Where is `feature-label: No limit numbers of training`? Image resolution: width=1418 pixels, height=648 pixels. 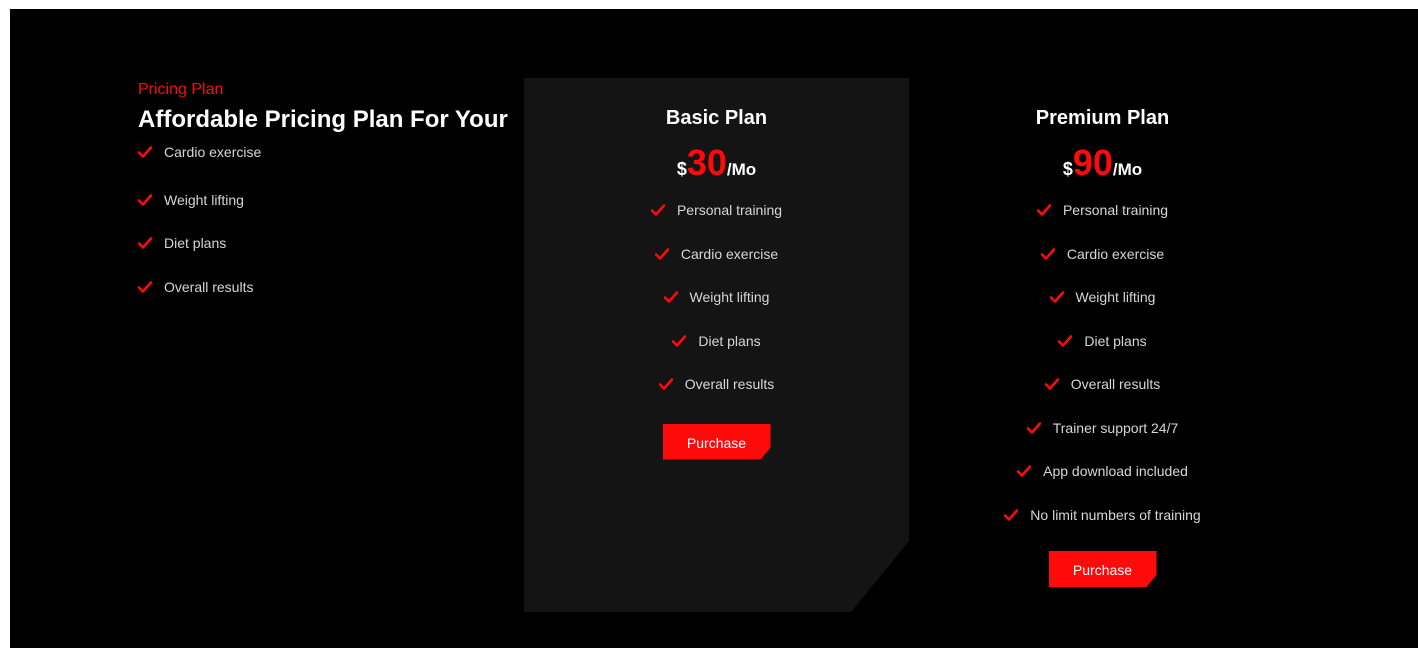 feature-label: No limit numbers of training is located at coordinates (1115, 514).